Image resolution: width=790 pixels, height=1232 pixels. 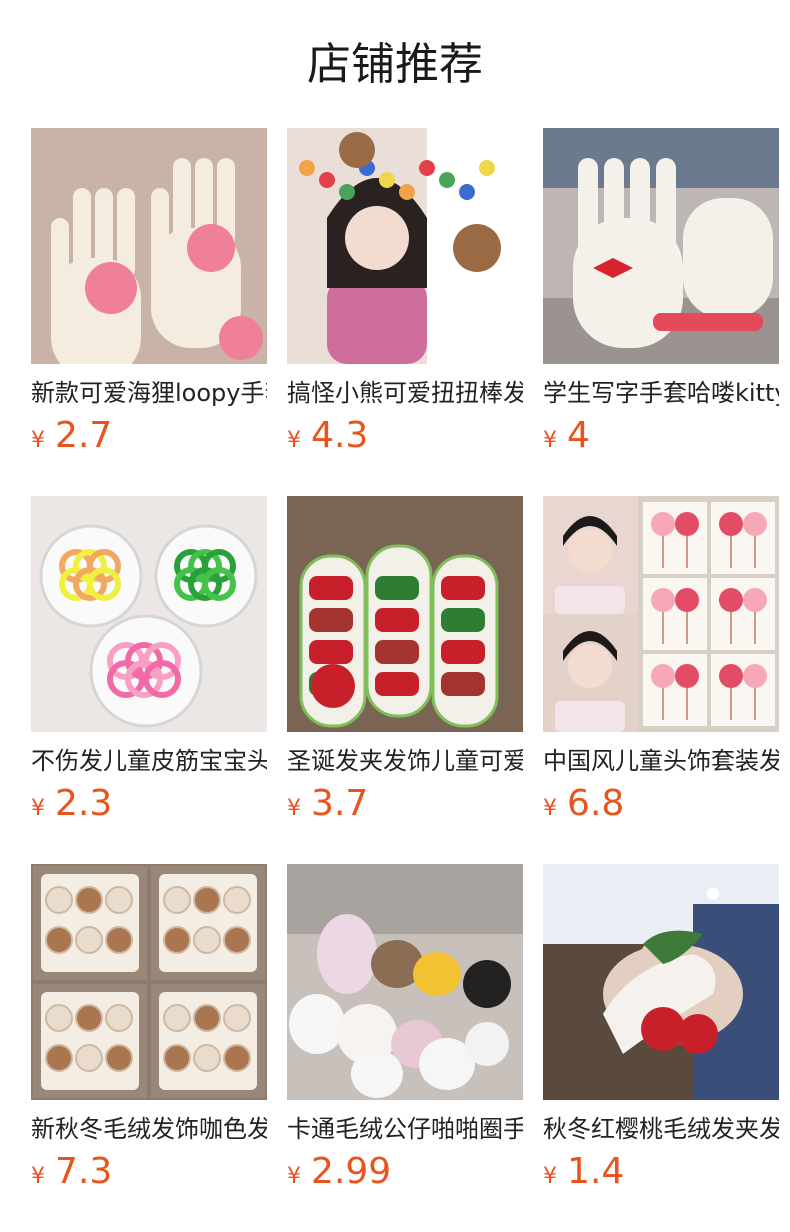 I want to click on price-value: 2.7, so click(x=84, y=435).